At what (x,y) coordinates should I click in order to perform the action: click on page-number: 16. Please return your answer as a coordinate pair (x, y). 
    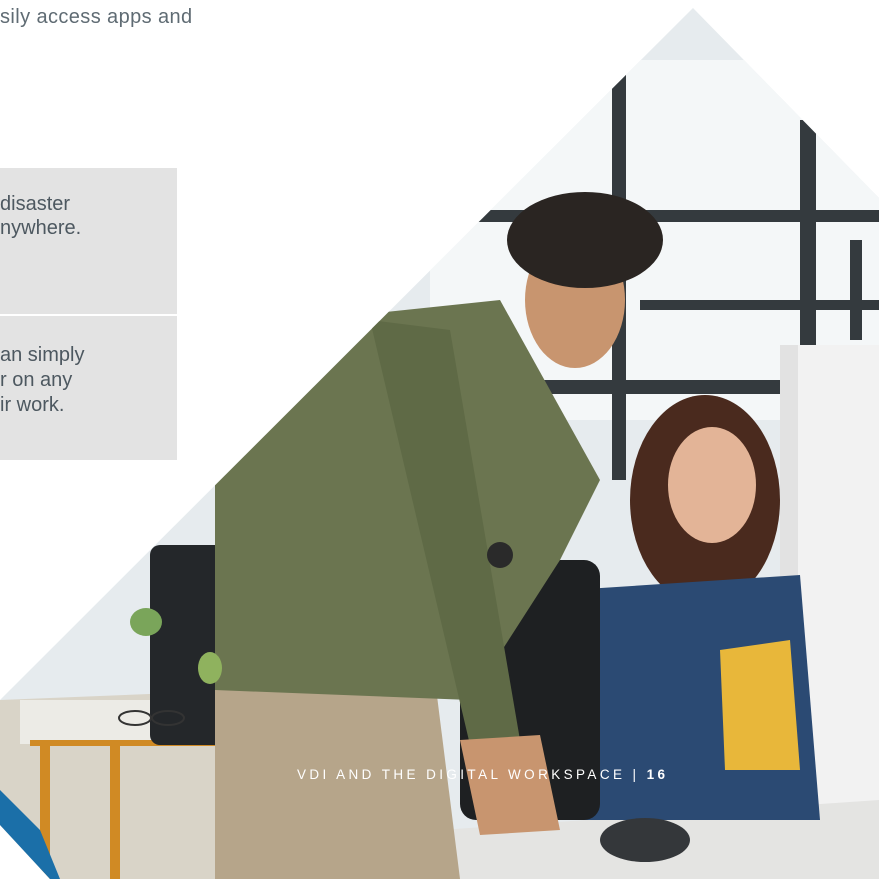
    Looking at the image, I should click on (657, 774).